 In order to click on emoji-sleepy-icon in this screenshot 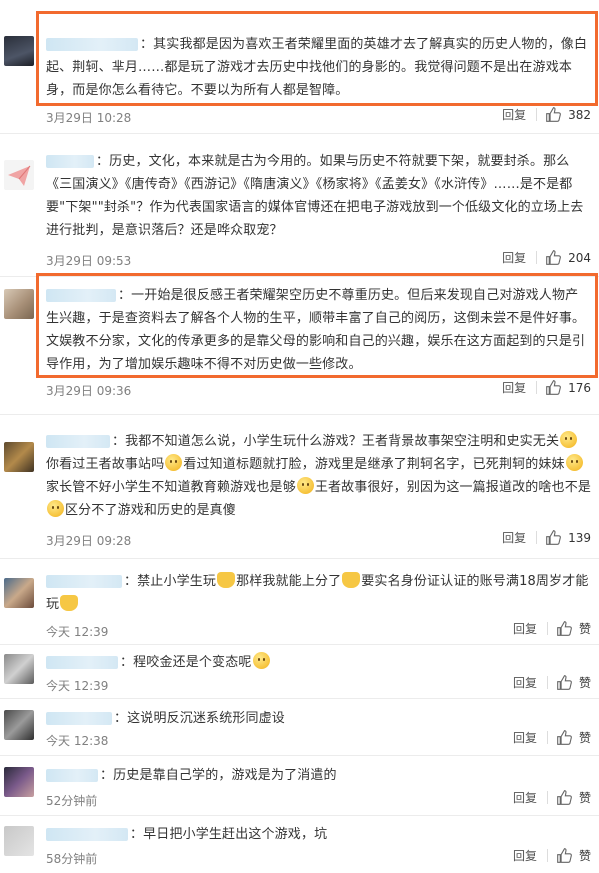, I will do `click(261, 660)`.